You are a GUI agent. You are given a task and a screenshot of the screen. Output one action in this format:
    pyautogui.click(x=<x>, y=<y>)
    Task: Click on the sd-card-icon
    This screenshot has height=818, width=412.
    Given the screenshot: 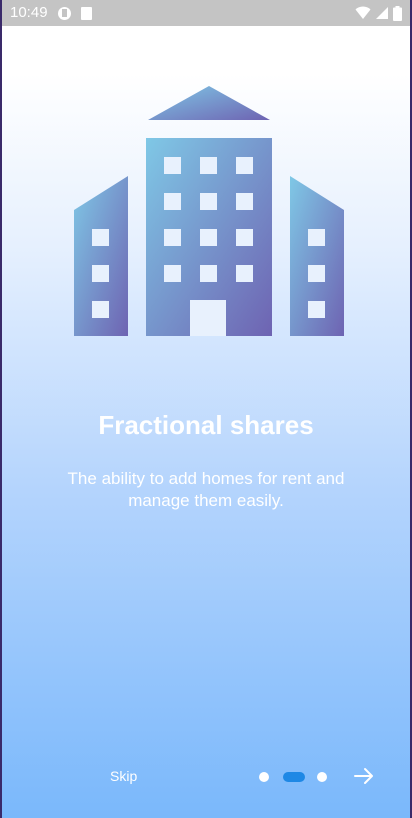 What is the action you would take?
    pyautogui.click(x=86, y=13)
    